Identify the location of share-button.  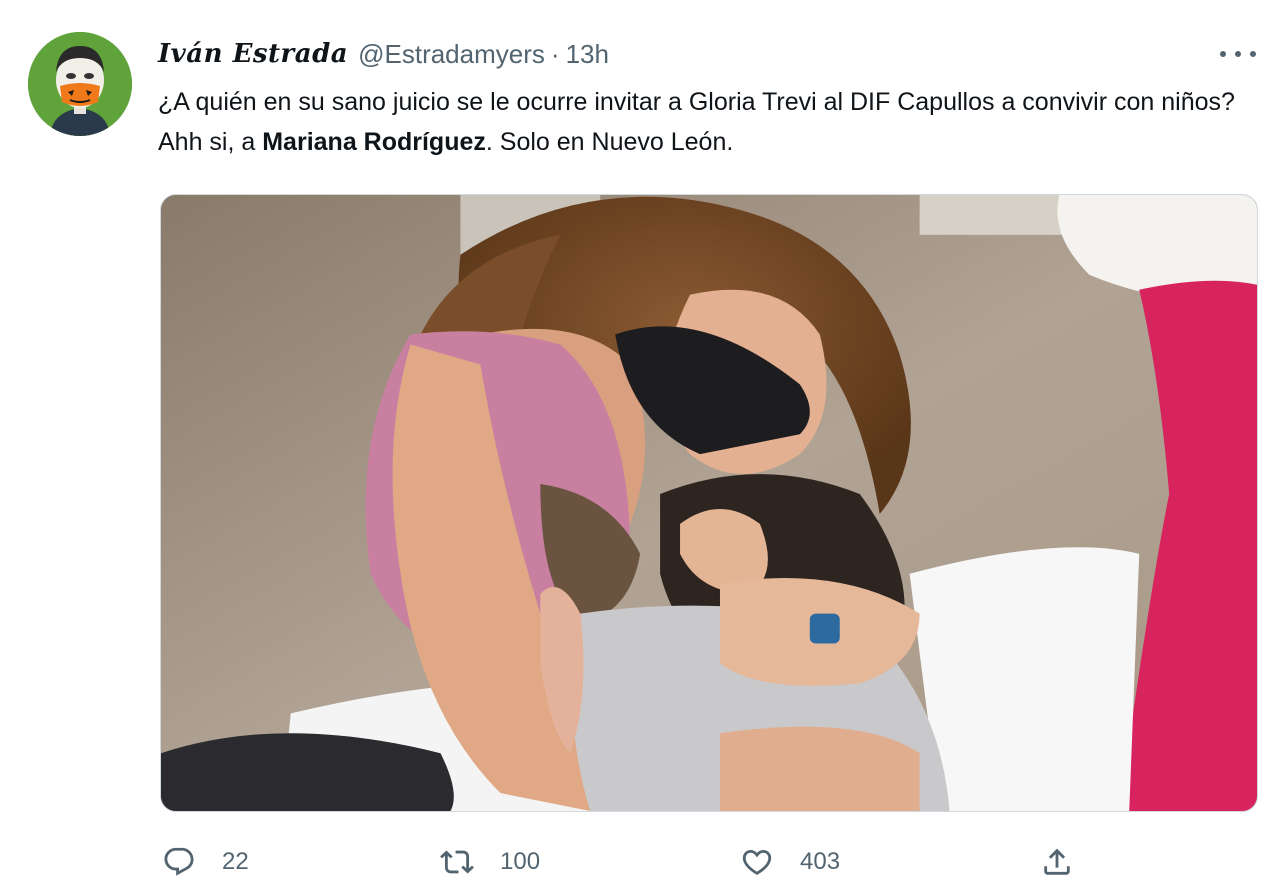
(1057, 862).